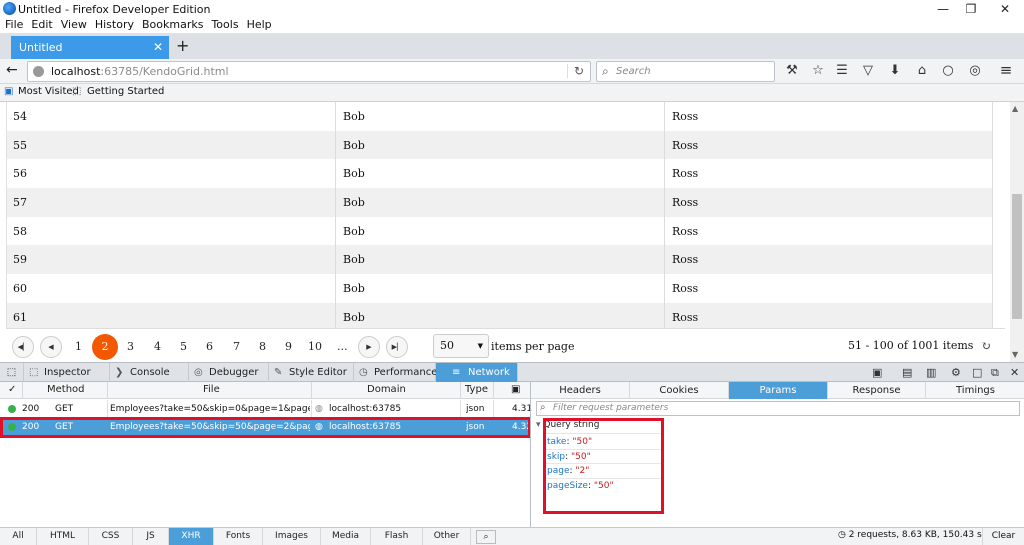 This screenshot has width=1024, height=545. I want to click on menu-tools: Tools, so click(224, 25).